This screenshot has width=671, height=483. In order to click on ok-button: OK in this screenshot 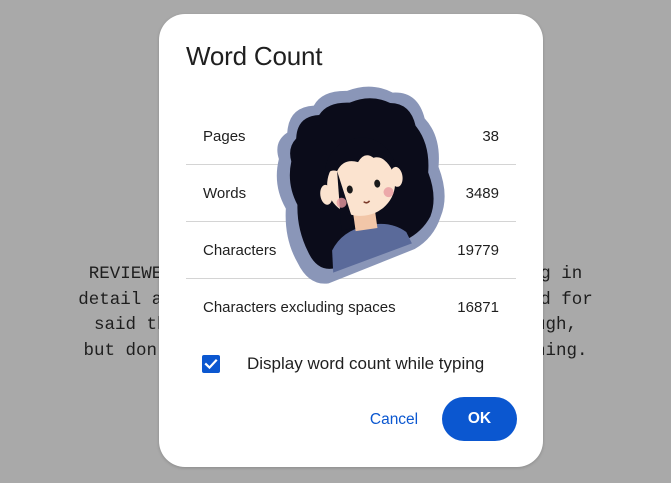, I will do `click(479, 419)`.